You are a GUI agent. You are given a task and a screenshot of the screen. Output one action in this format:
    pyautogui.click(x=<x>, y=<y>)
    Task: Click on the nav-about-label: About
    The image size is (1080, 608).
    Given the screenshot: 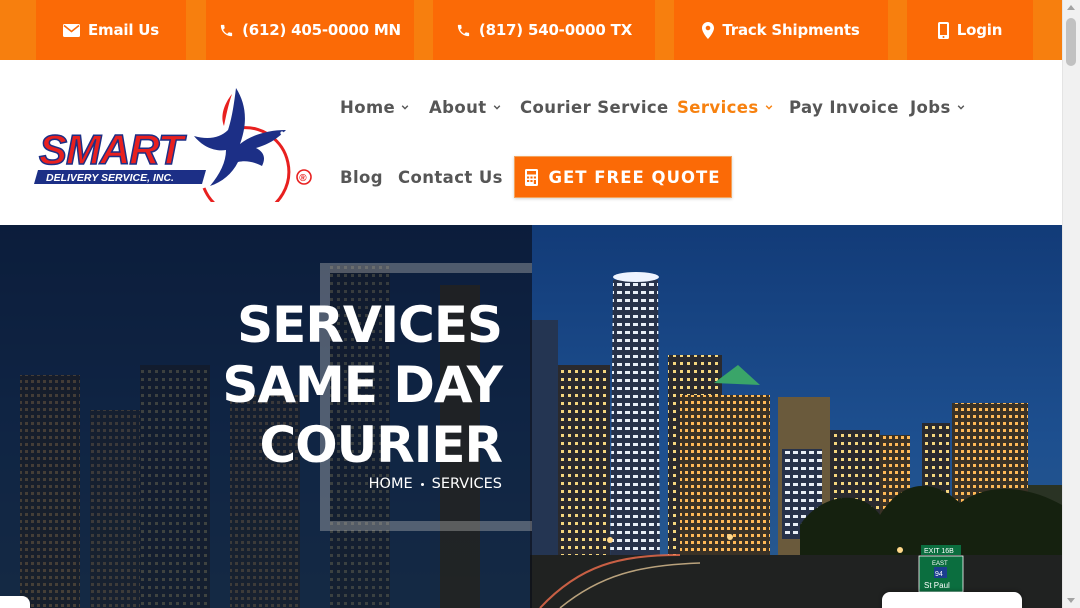 What is the action you would take?
    pyautogui.click(x=458, y=107)
    